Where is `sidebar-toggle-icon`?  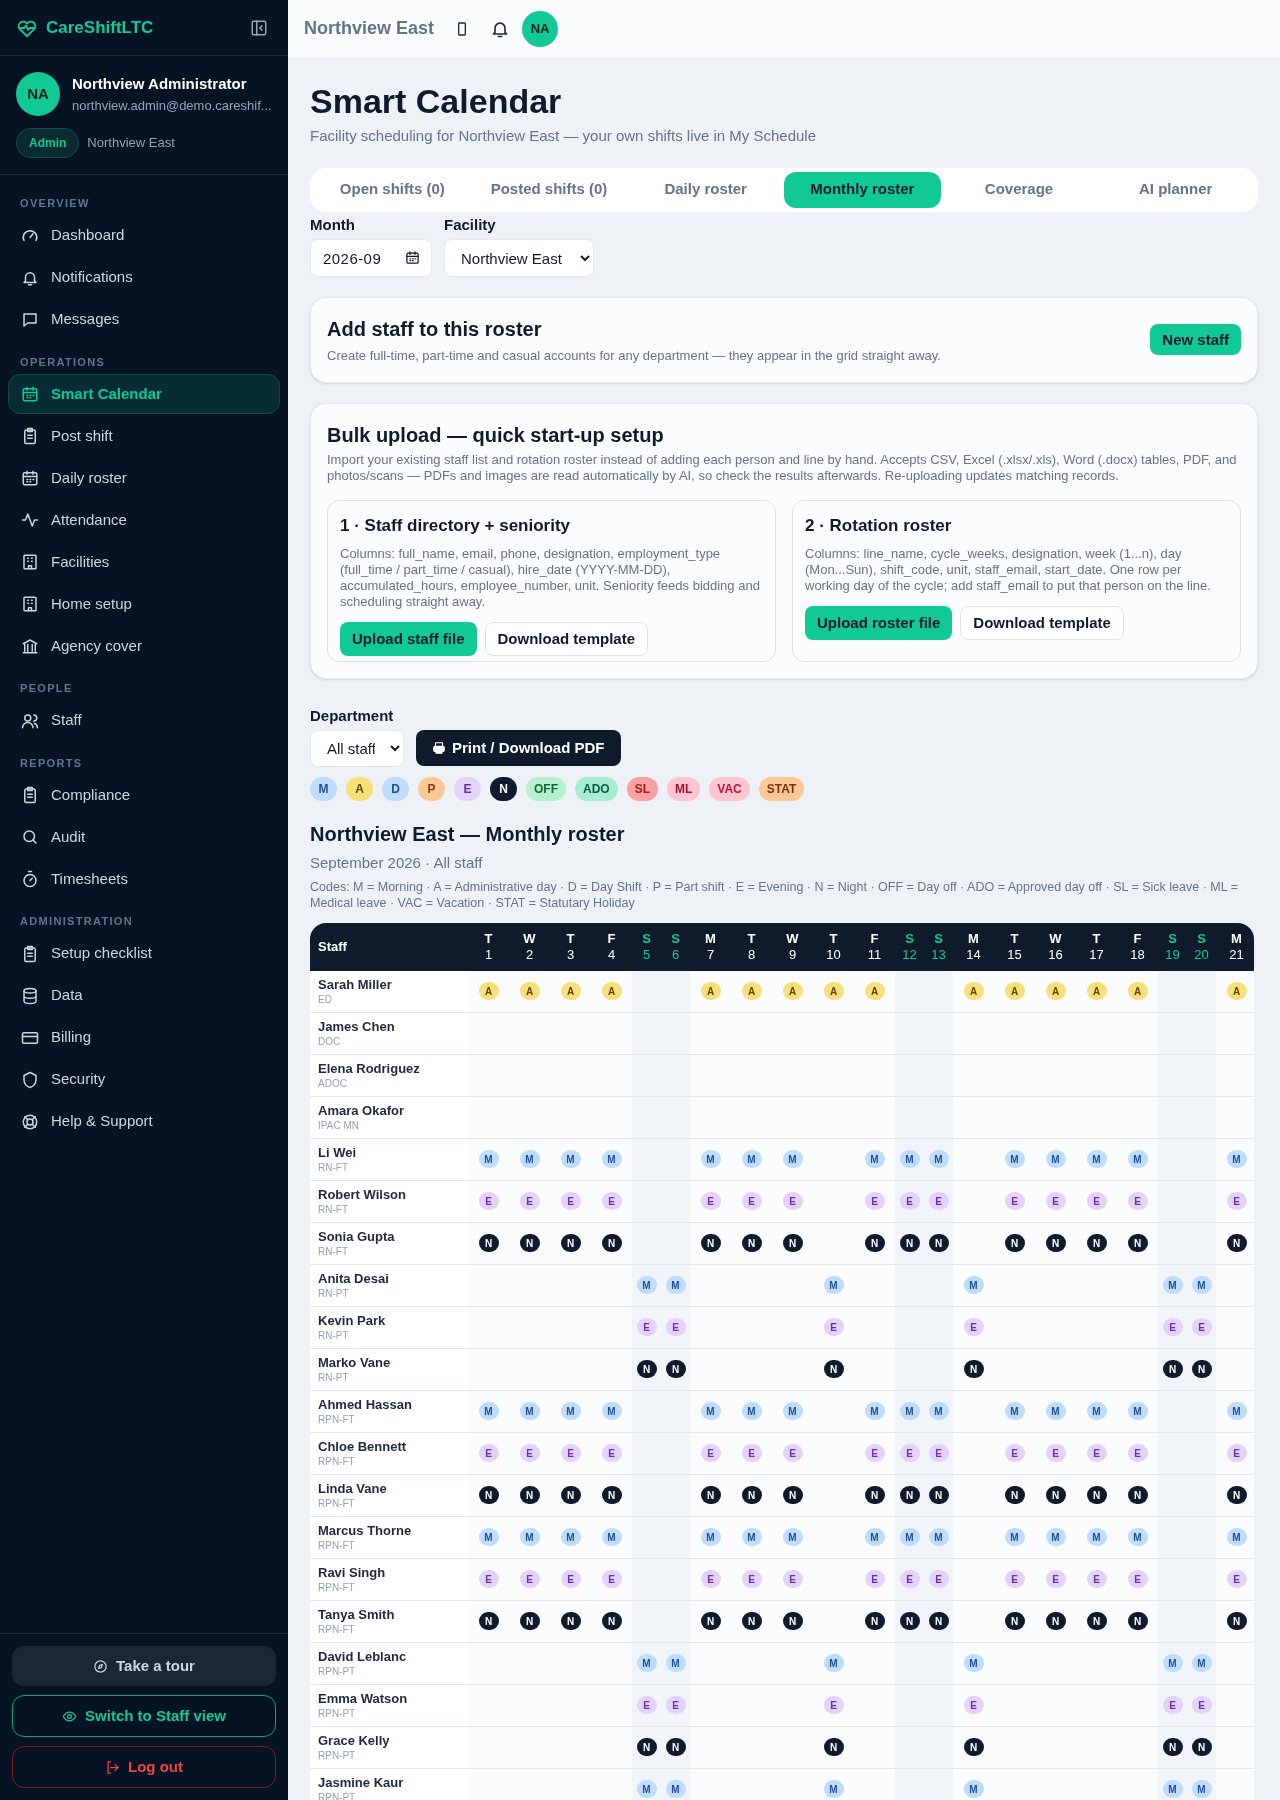
sidebar-toggle-icon is located at coordinates (259, 27).